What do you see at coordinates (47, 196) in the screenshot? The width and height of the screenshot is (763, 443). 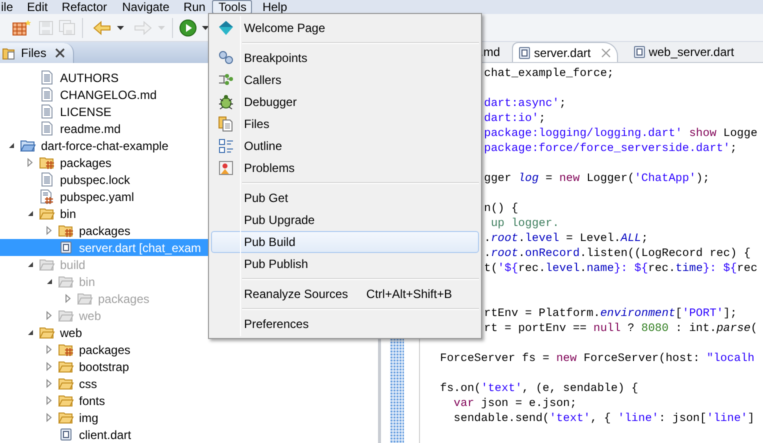 I see `yaml-file-icon` at bounding box center [47, 196].